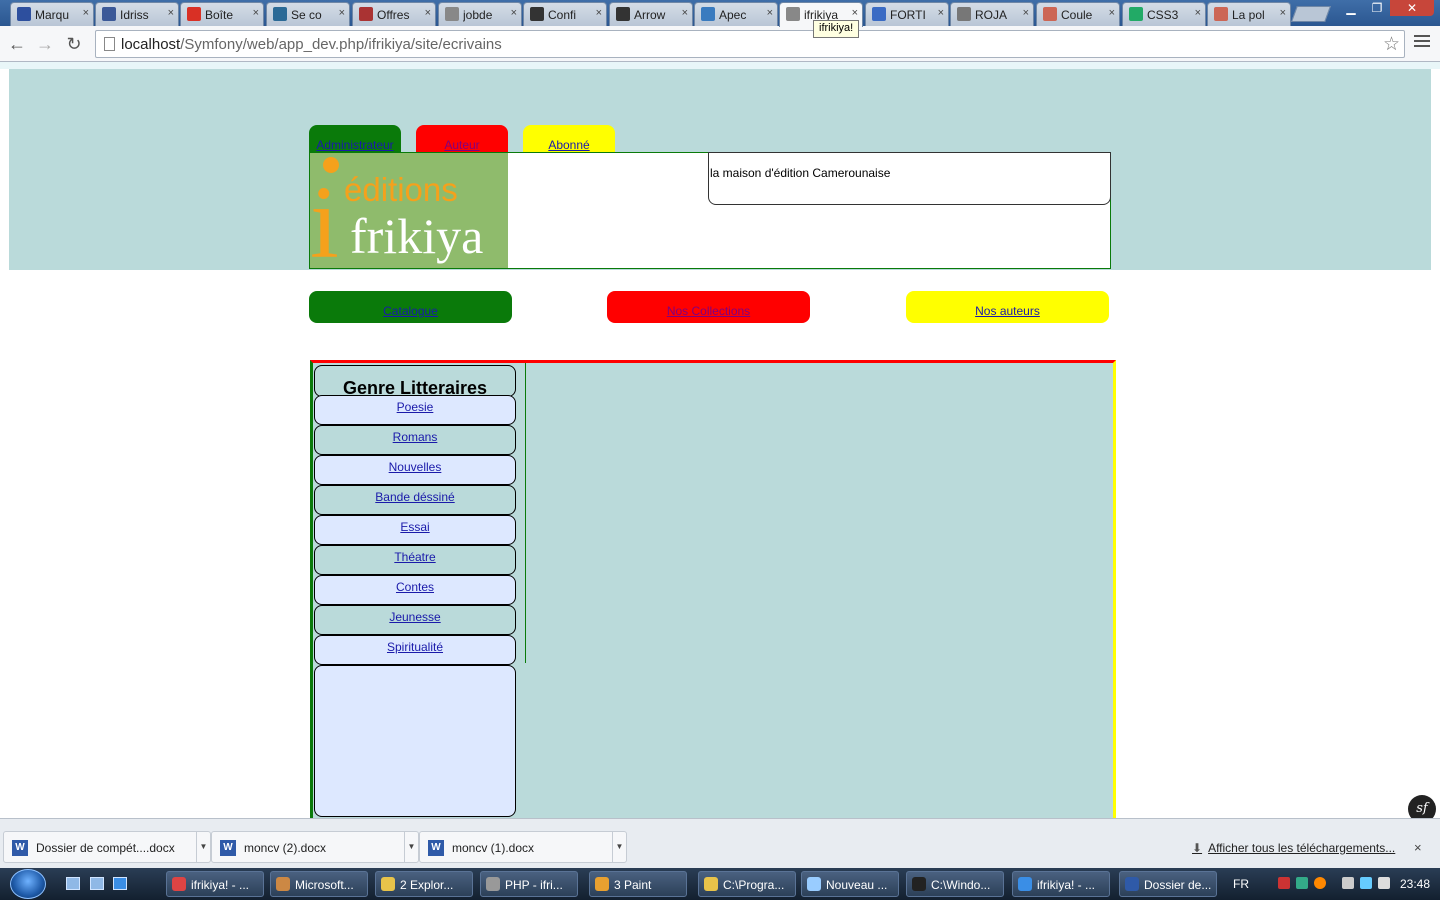 The width and height of the screenshot is (1440, 900). I want to click on browser-tab: La pol ×, so click(1249, 14).